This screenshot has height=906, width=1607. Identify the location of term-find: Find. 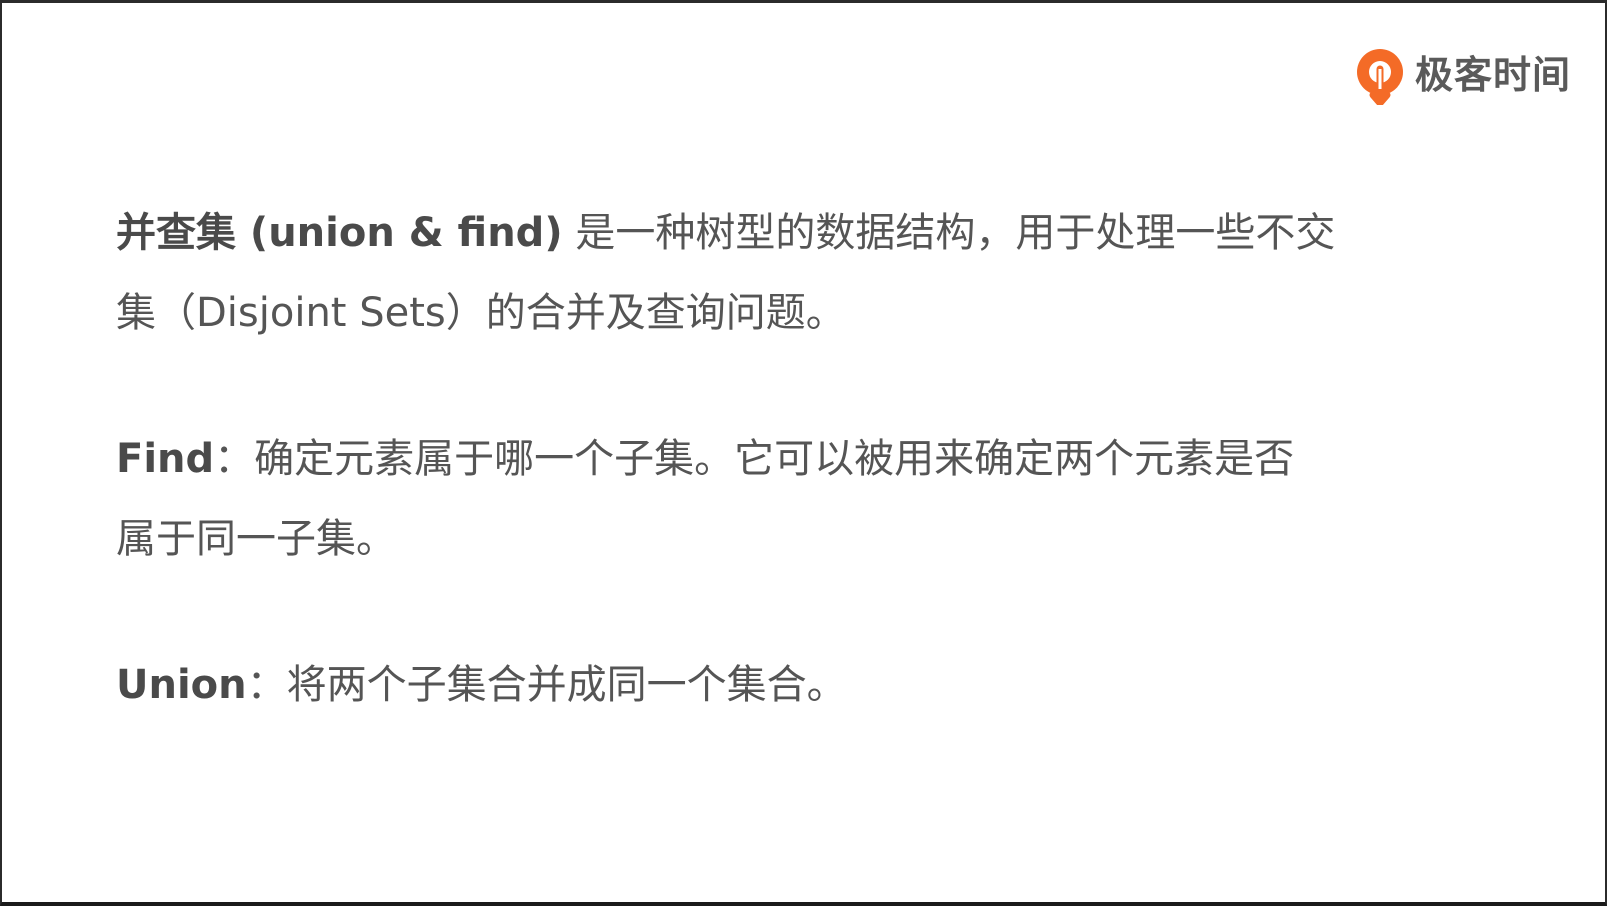
(165, 459).